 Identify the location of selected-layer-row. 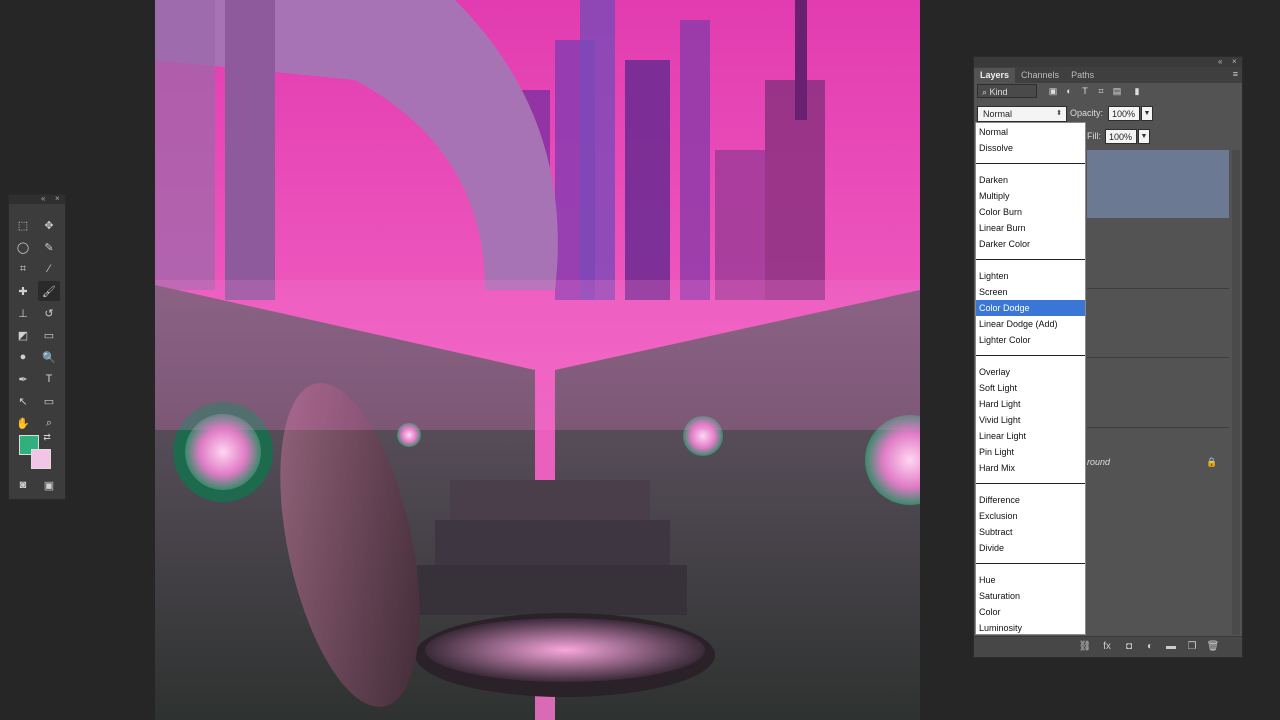
(1158, 184).